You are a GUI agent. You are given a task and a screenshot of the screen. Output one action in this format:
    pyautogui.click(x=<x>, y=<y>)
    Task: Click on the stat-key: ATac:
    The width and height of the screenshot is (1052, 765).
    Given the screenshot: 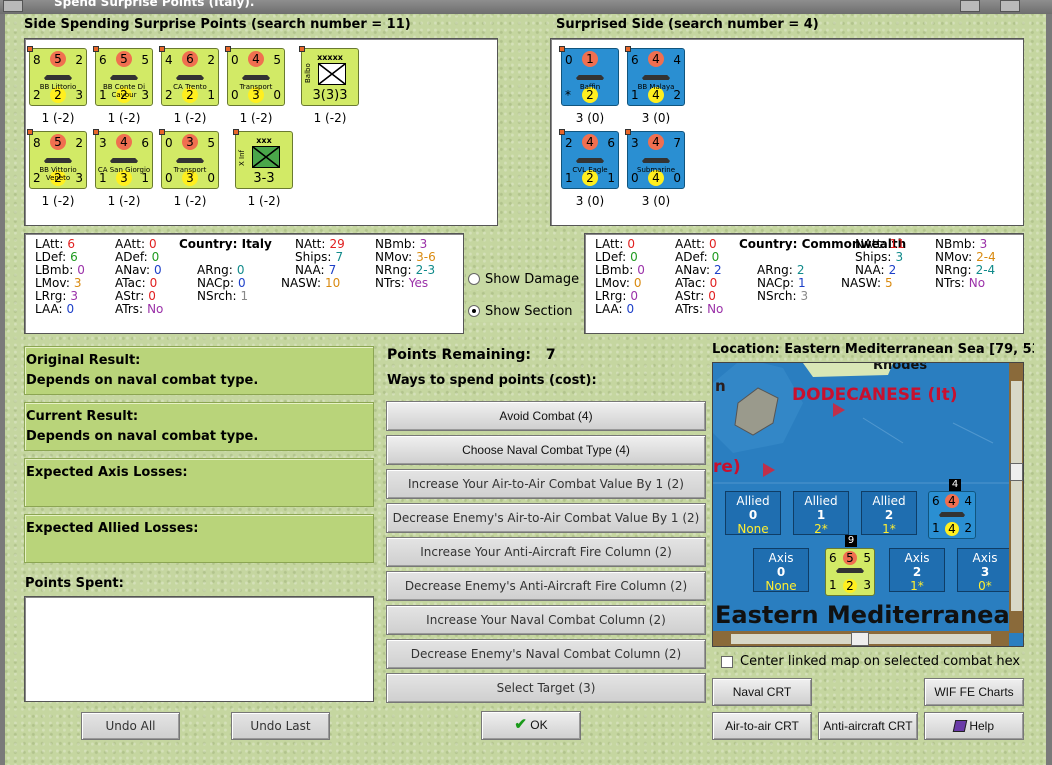 What is the action you would take?
    pyautogui.click(x=130, y=283)
    